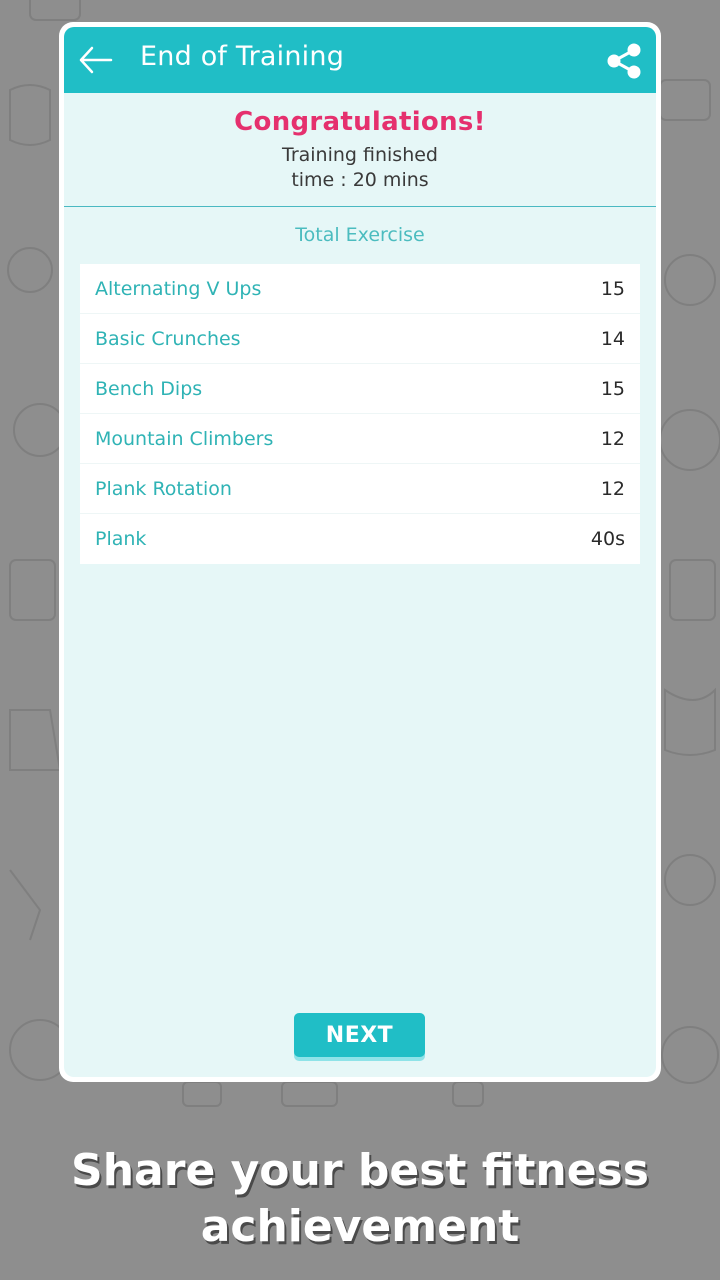  What do you see at coordinates (149, 388) in the screenshot?
I see `exercise-name: Bench Dips` at bounding box center [149, 388].